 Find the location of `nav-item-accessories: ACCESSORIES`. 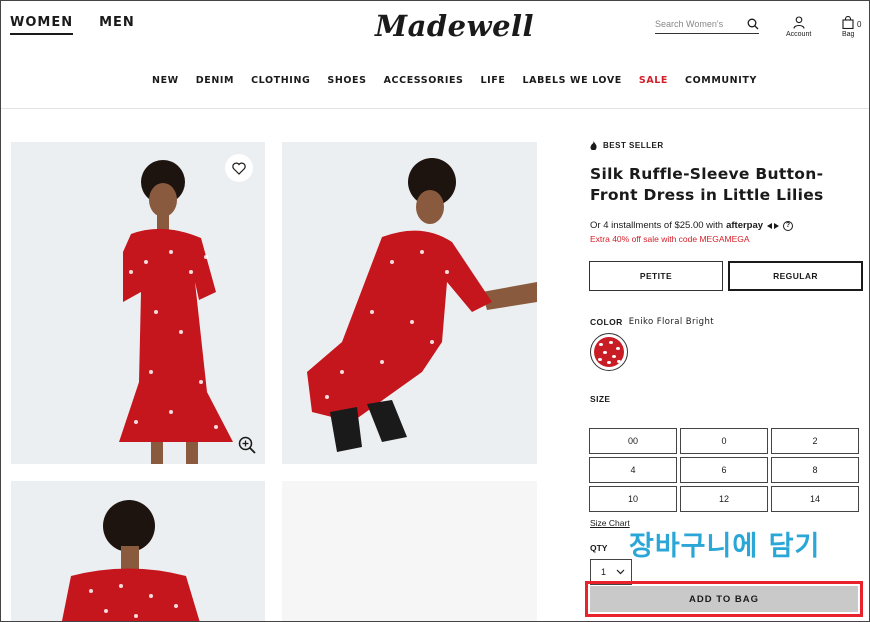

nav-item-accessories: ACCESSORIES is located at coordinates (424, 80).